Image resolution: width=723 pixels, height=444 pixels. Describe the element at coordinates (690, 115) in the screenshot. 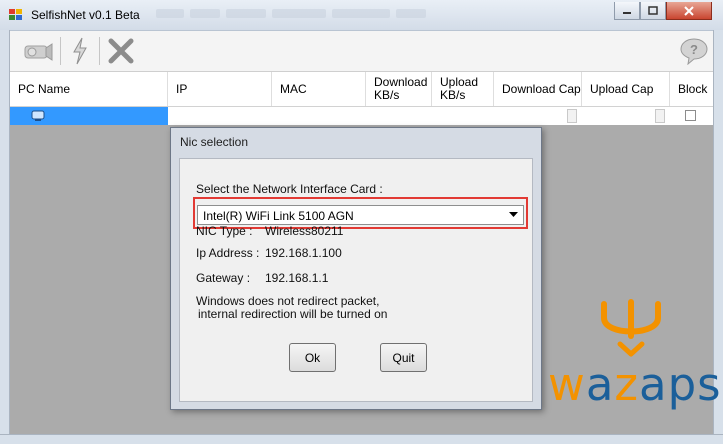

I see `block-checkbox` at that location.